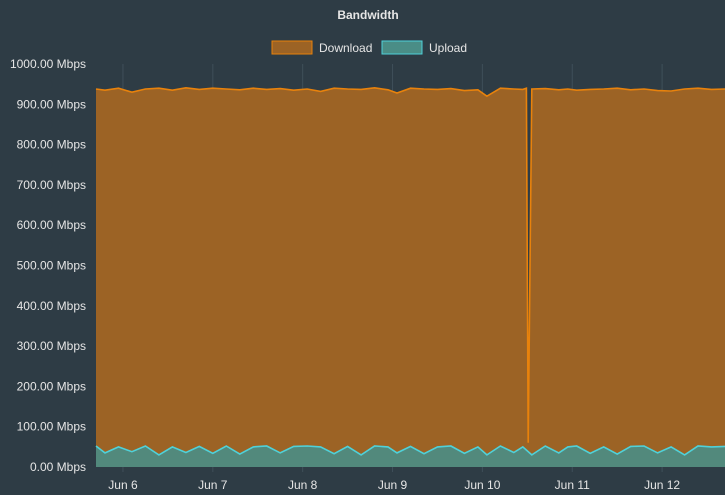  What do you see at coordinates (51, 346) in the screenshot?
I see `y-tick-label: 300.00 Mbps` at bounding box center [51, 346].